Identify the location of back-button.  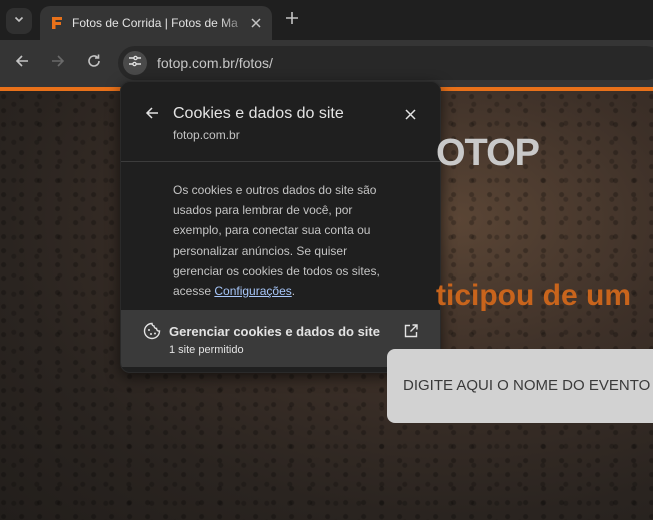
(22, 63).